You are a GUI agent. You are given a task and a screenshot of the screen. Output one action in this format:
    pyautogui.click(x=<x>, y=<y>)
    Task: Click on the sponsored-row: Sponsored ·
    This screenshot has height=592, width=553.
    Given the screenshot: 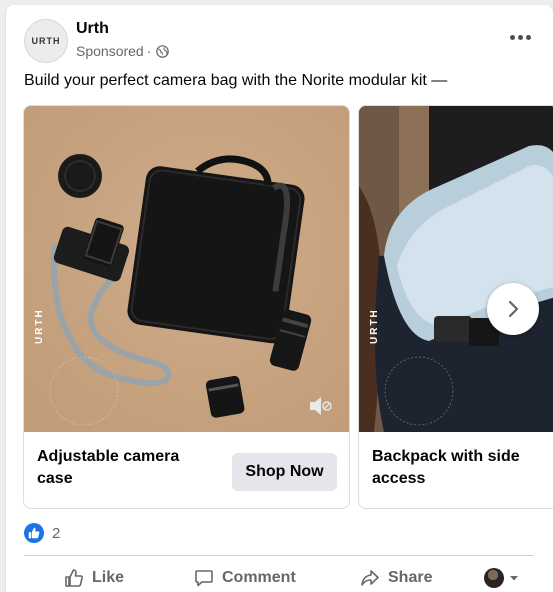 What is the action you would take?
    pyautogui.click(x=123, y=51)
    